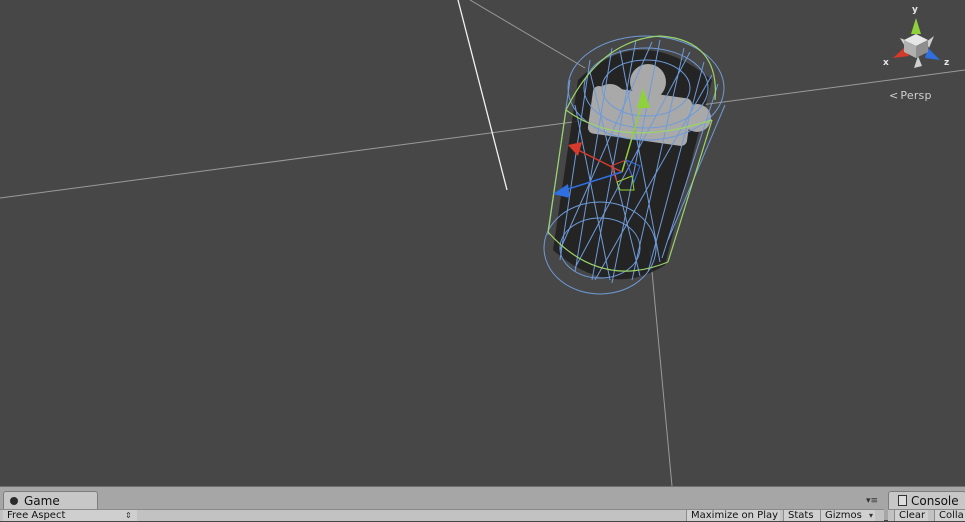 The image size is (965, 522). What do you see at coordinates (802, 515) in the screenshot?
I see `stats-toggle: Stats` at bounding box center [802, 515].